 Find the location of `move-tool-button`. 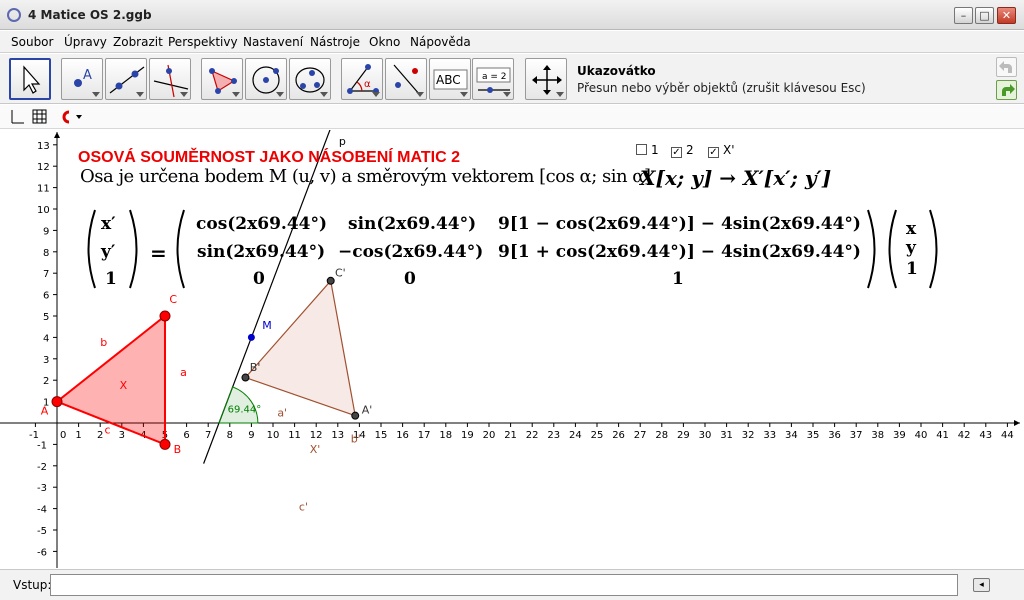

move-tool-button is located at coordinates (30, 79).